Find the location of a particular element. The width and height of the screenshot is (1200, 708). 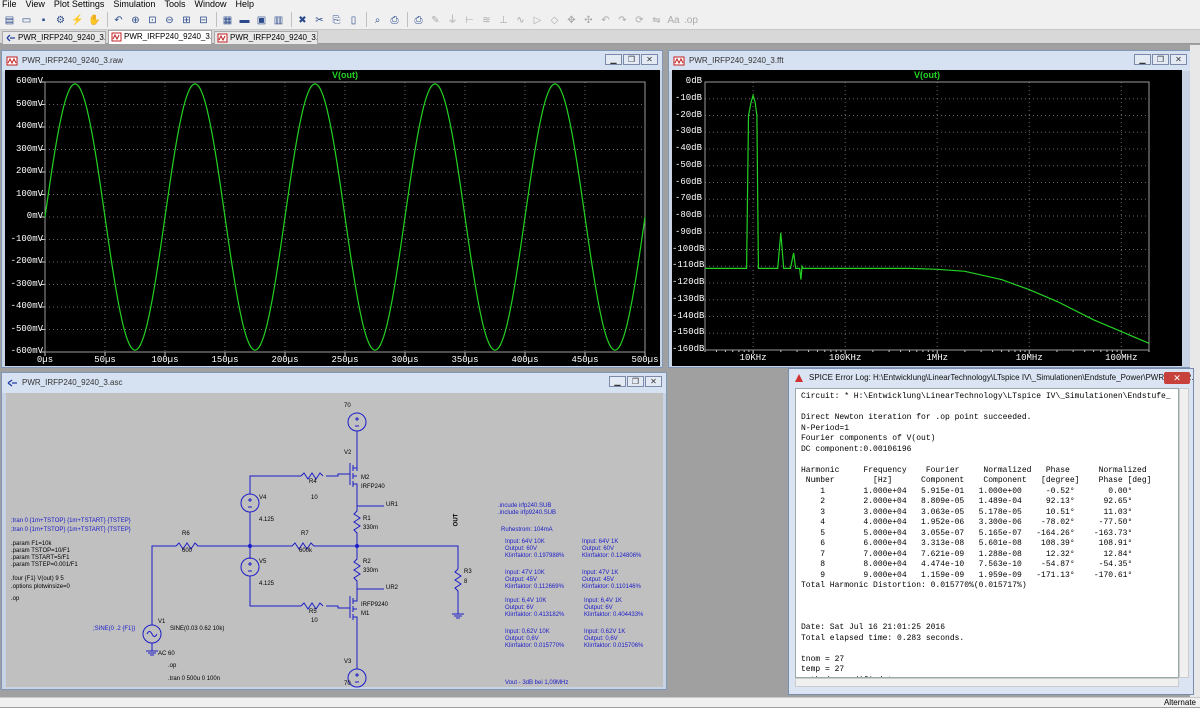

fft-trace is located at coordinates (927, 218).